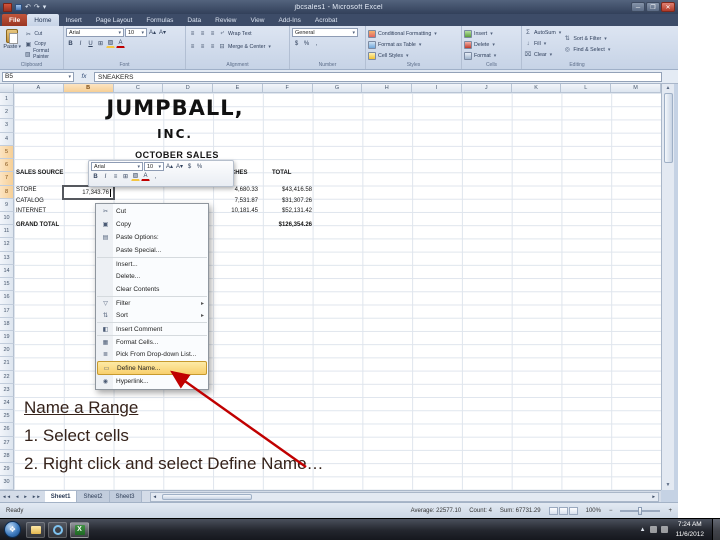  Describe the element at coordinates (7, 470) in the screenshot. I see `row-header: 29` at that location.